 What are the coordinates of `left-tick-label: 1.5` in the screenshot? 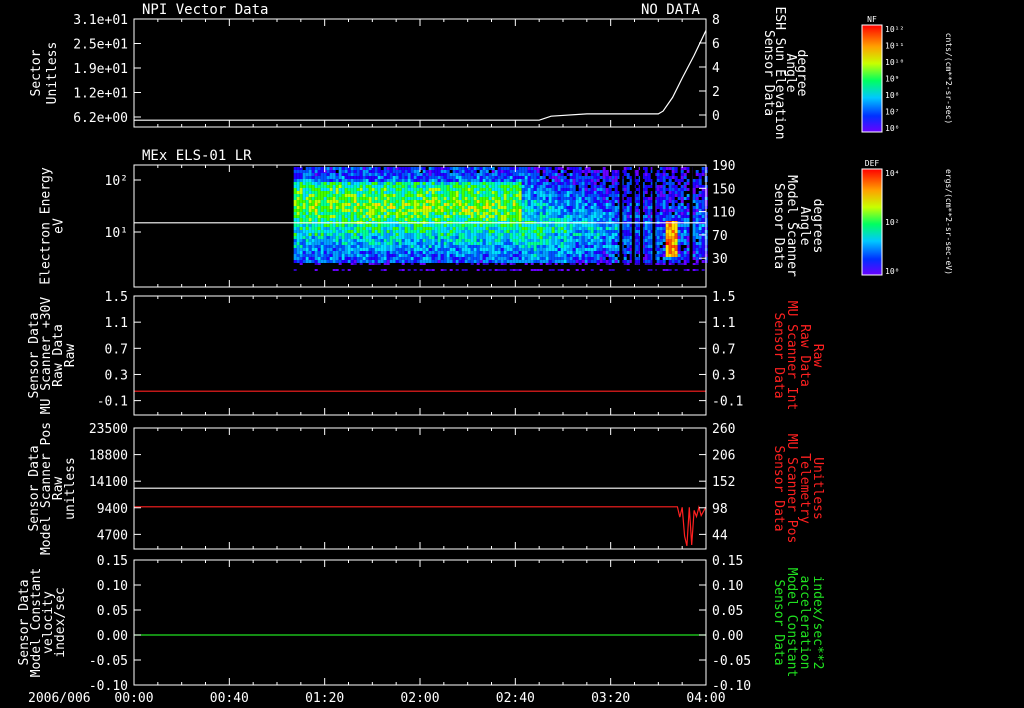 It's located at (116, 297).